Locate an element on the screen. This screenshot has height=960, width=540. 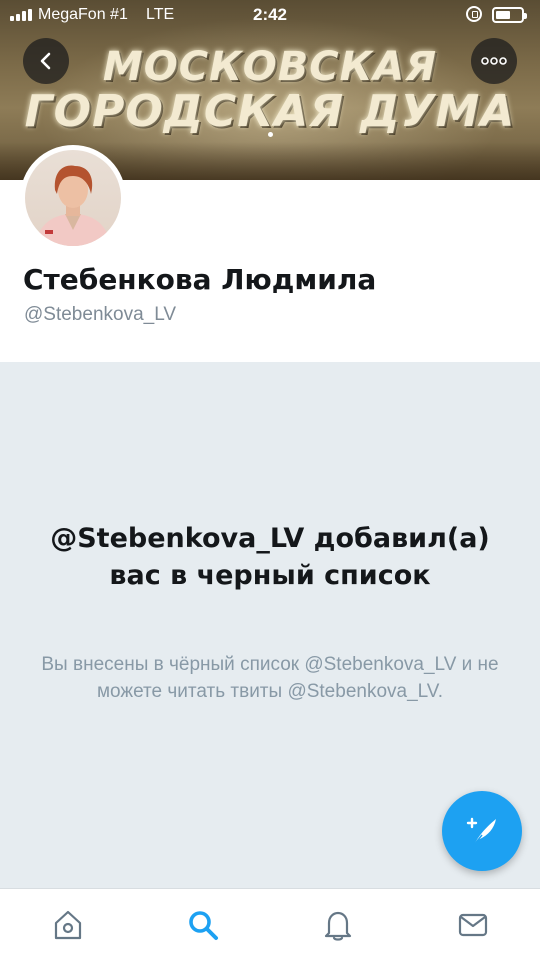
messages-envelope-icon is located at coordinates (472, 924).